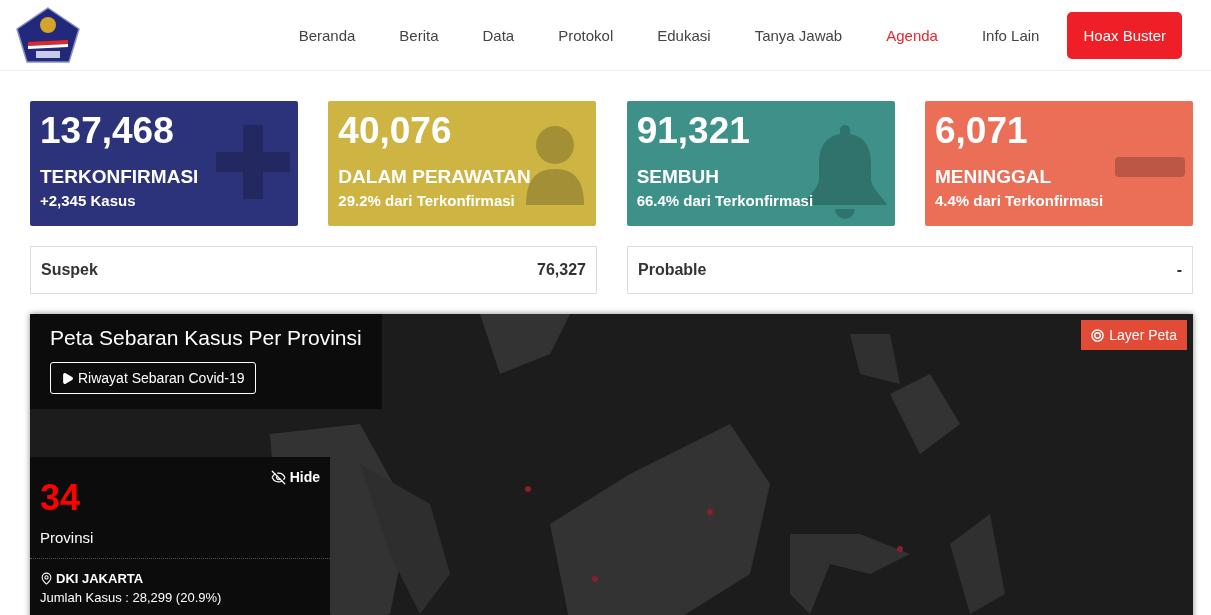 The width and height of the screenshot is (1211, 615). Describe the element at coordinates (1019, 200) in the screenshot. I see `stat-subtitle: 4.4% dari Terkonfirmasi` at that location.